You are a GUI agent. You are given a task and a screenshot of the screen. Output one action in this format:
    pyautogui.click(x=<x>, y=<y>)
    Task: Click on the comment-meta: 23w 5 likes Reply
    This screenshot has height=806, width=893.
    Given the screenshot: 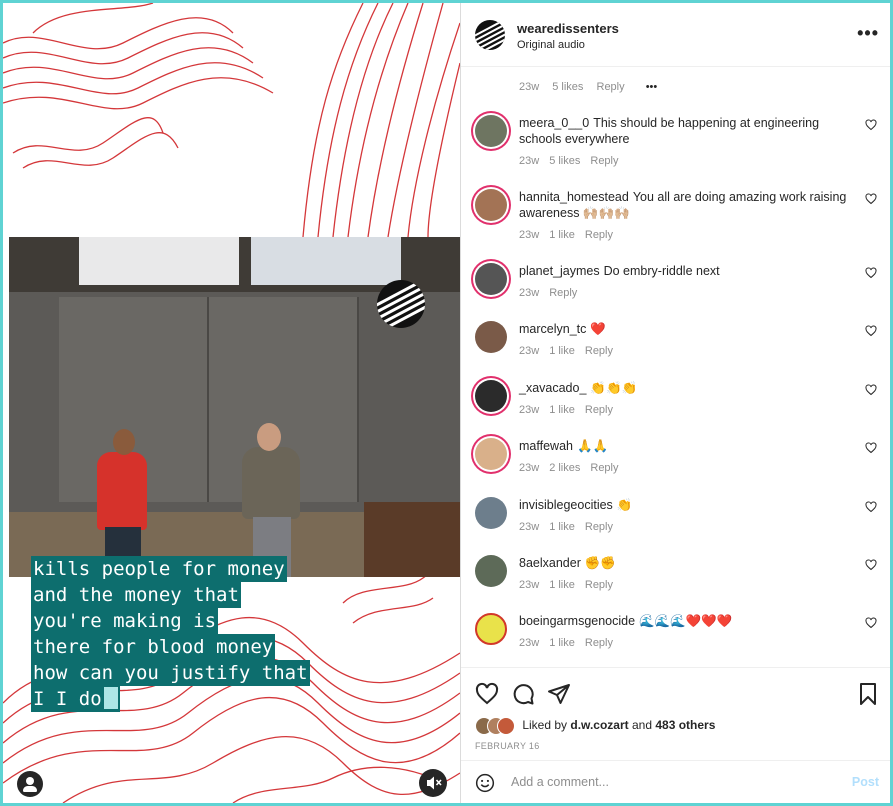 What is the action you would take?
    pyautogui.click(x=691, y=161)
    